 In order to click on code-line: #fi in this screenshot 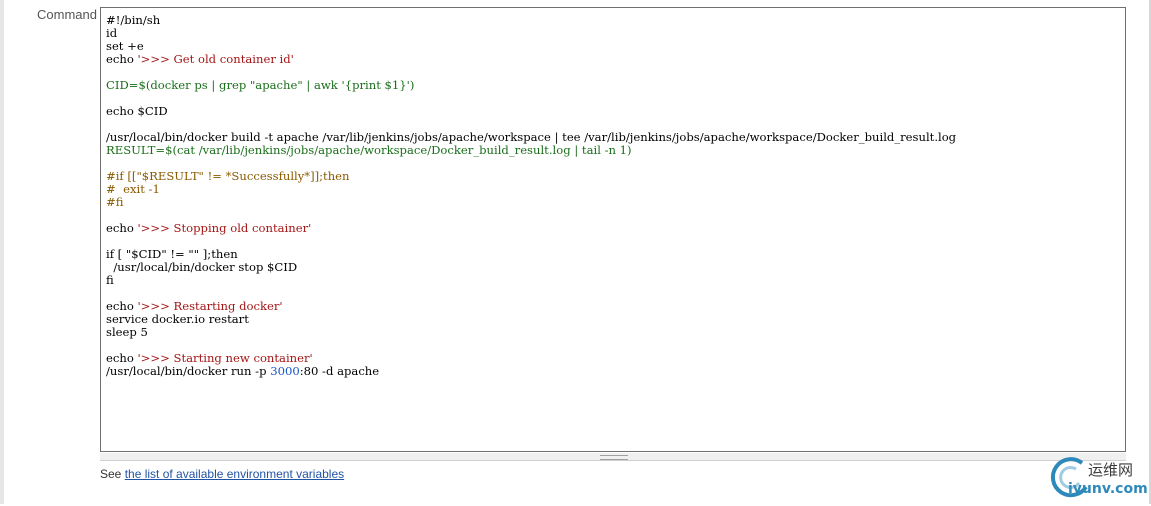, I will do `click(615, 202)`.